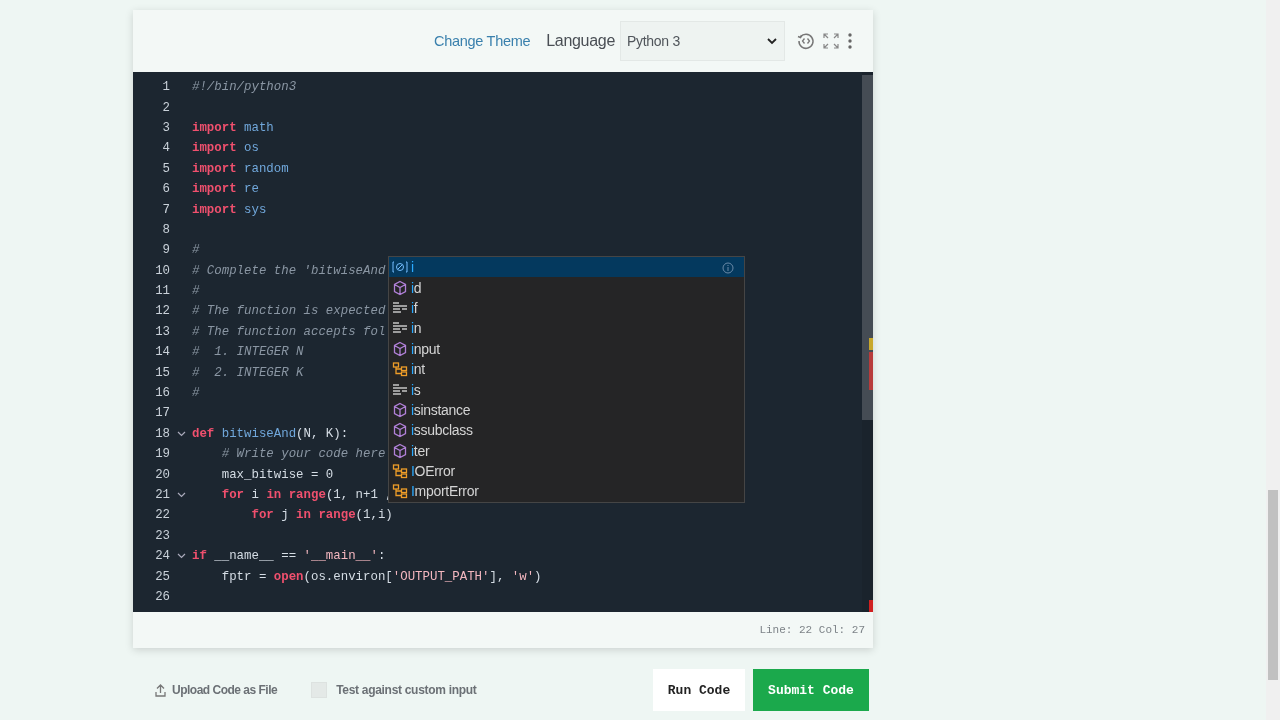  What do you see at coordinates (702, 41) in the screenshot?
I see `language-select: Python 3` at bounding box center [702, 41].